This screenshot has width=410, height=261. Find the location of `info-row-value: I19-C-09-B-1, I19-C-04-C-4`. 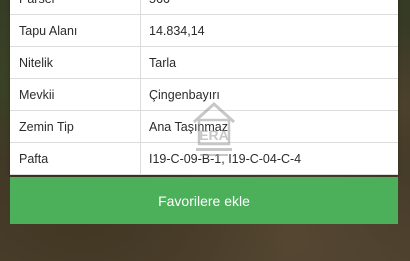

info-row-value: I19-C-09-B-1, I19-C-04-C-4 is located at coordinates (225, 158).